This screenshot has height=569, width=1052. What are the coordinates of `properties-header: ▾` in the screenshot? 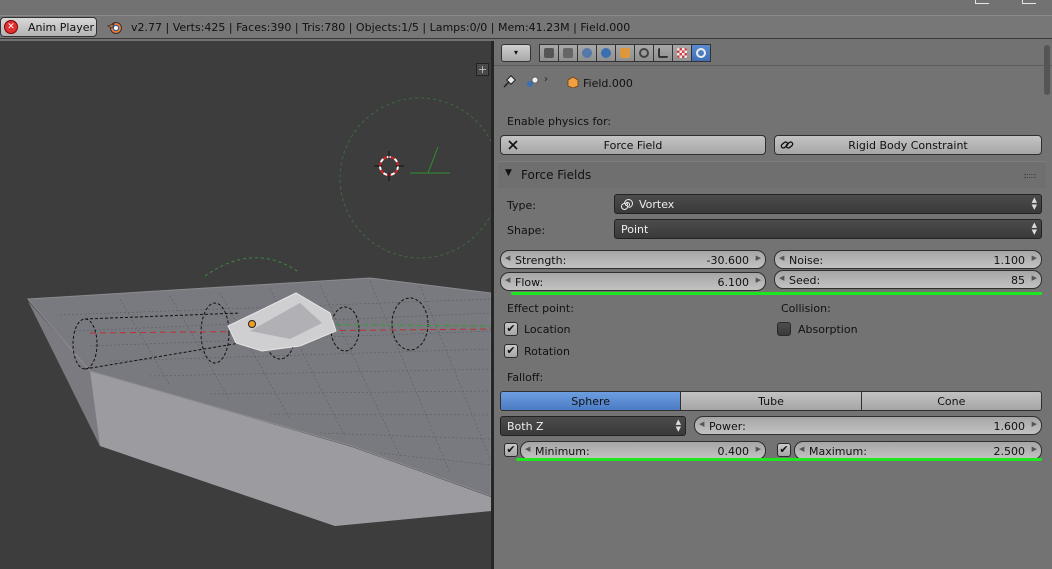 It's located at (773, 68).